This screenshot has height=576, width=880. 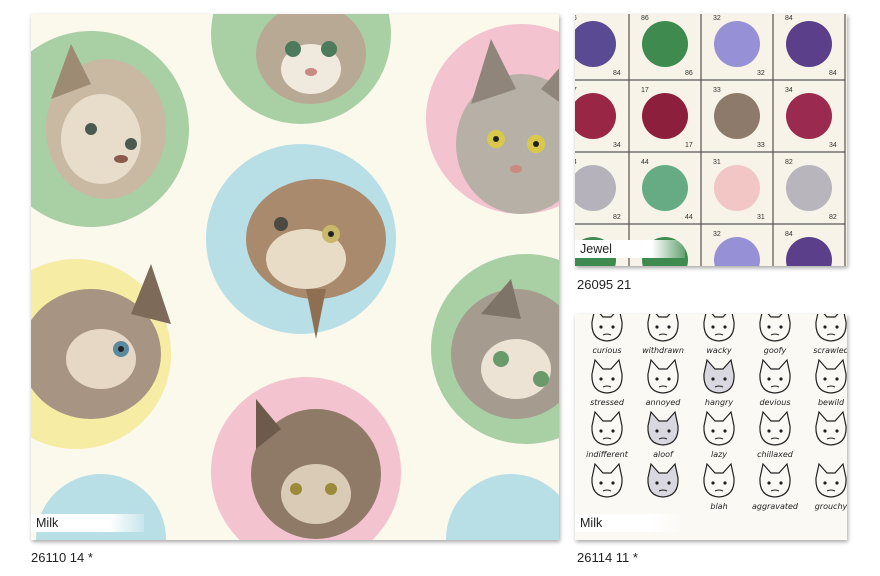 I want to click on mood-word: chillaxed, so click(x=775, y=454).